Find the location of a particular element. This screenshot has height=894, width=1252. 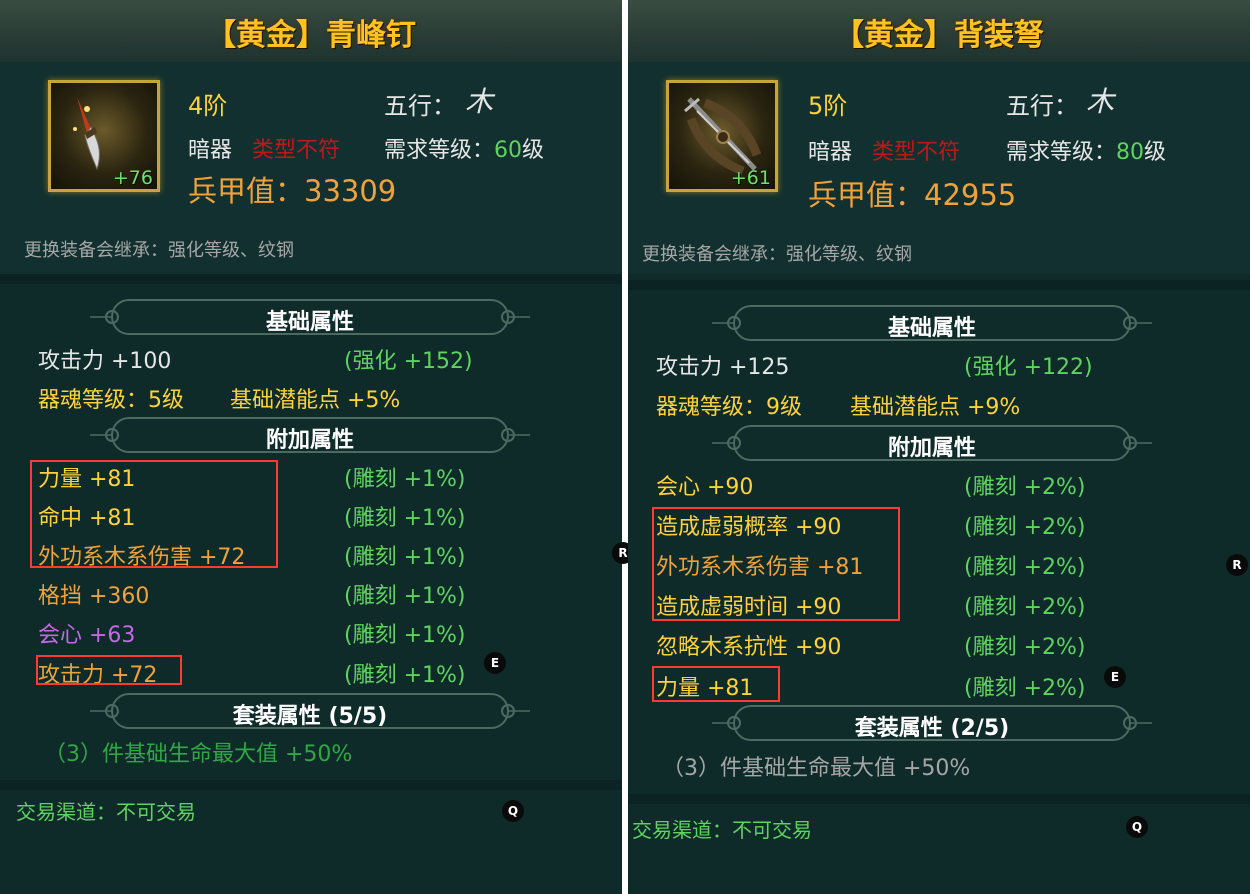

title-bar: 【黄金】青峰钉 is located at coordinates (311, 31).